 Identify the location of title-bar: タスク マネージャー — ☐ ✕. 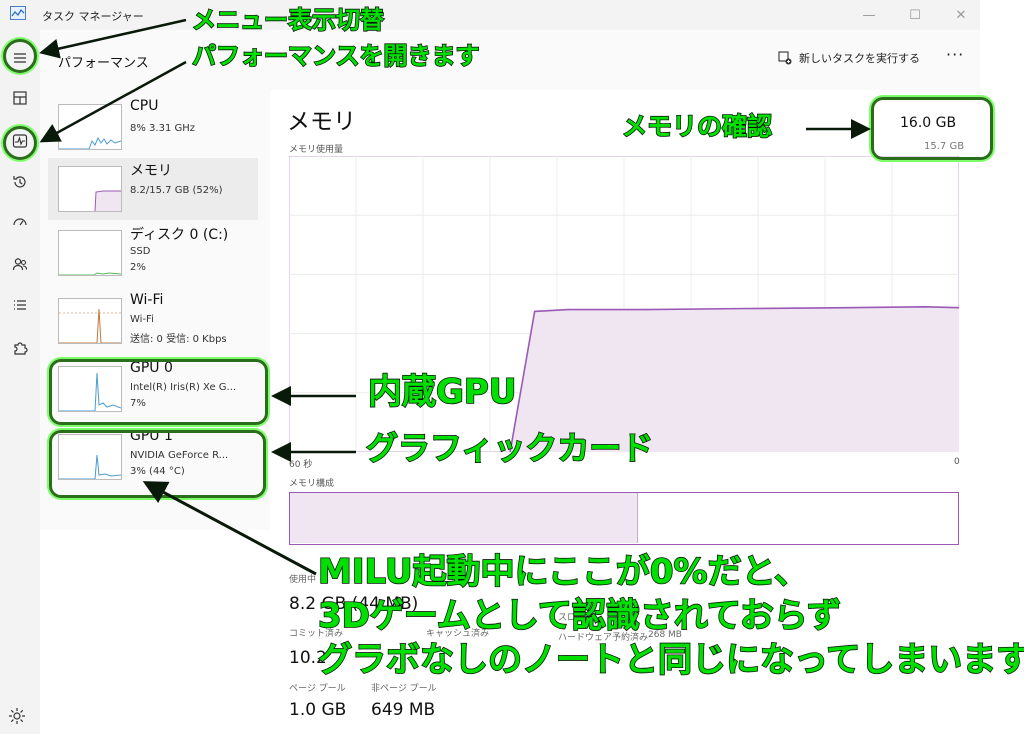
(490, 15).